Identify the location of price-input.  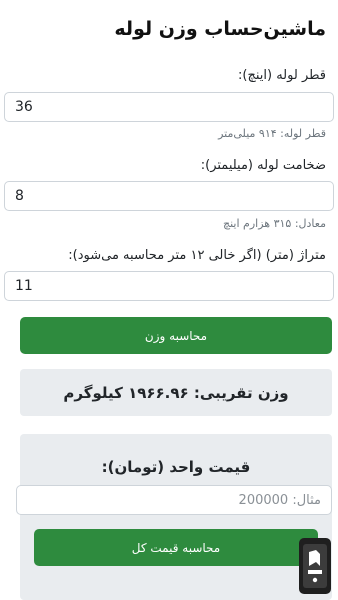
(174, 500).